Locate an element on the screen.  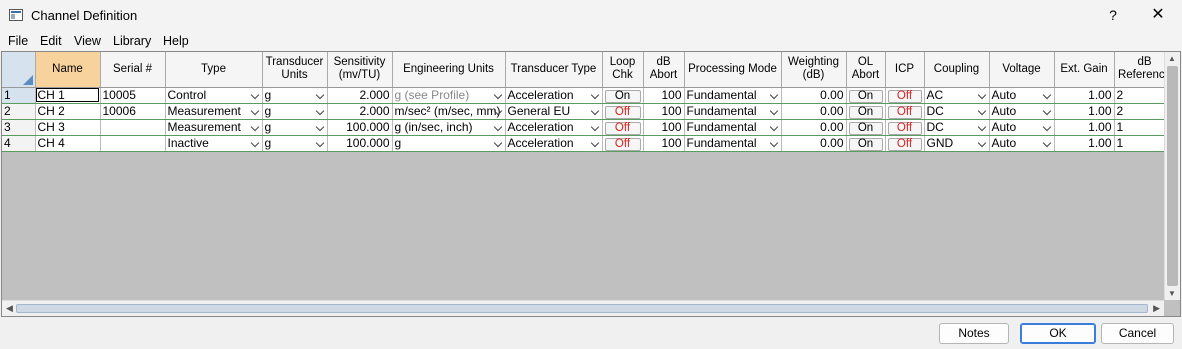
cell-serial: 10006 is located at coordinates (133, 111).